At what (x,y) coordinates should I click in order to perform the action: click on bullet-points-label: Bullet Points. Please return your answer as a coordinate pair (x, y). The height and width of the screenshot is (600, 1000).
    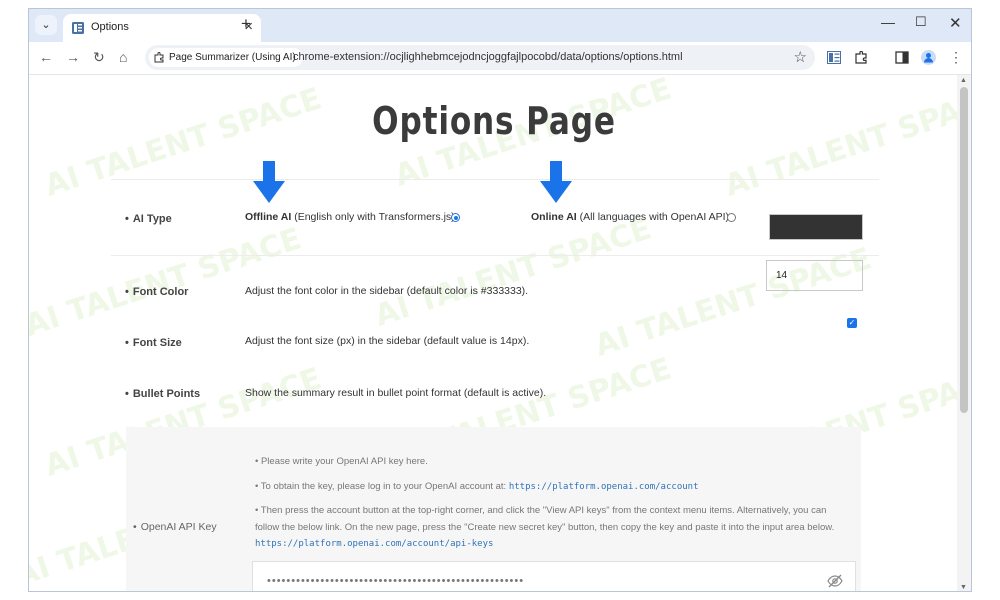
    Looking at the image, I should click on (162, 394).